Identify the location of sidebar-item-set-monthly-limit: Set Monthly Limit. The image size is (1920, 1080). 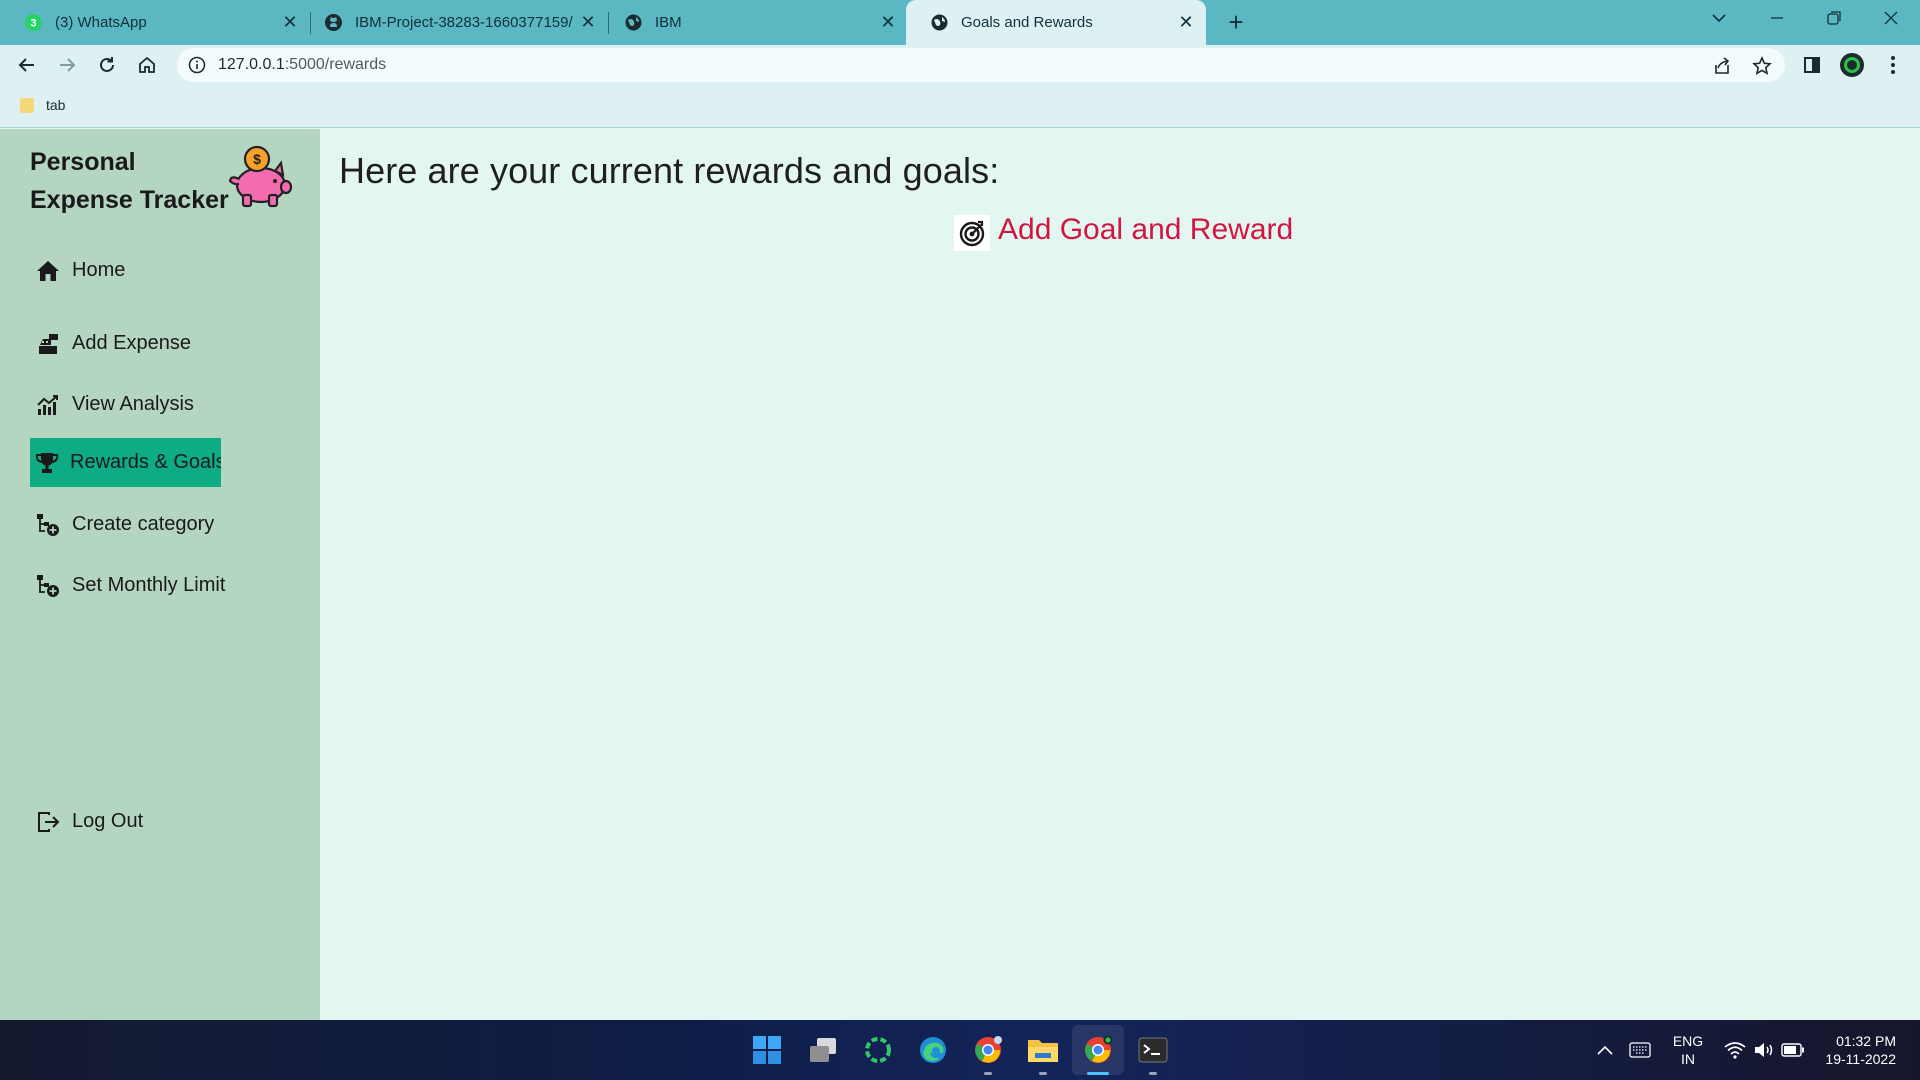
(128, 585).